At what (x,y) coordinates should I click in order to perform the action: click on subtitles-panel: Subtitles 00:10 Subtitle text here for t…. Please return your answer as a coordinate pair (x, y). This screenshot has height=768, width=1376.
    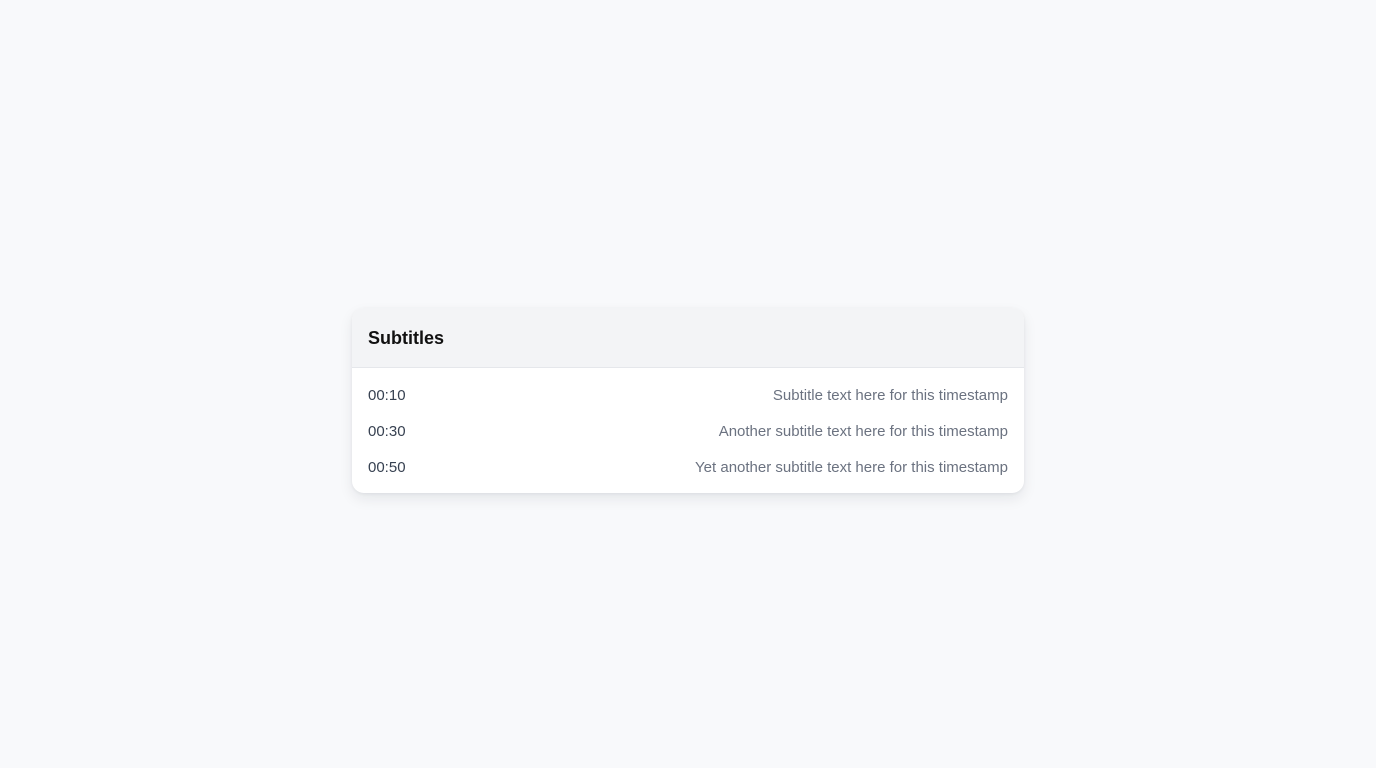
    Looking at the image, I should click on (688, 400).